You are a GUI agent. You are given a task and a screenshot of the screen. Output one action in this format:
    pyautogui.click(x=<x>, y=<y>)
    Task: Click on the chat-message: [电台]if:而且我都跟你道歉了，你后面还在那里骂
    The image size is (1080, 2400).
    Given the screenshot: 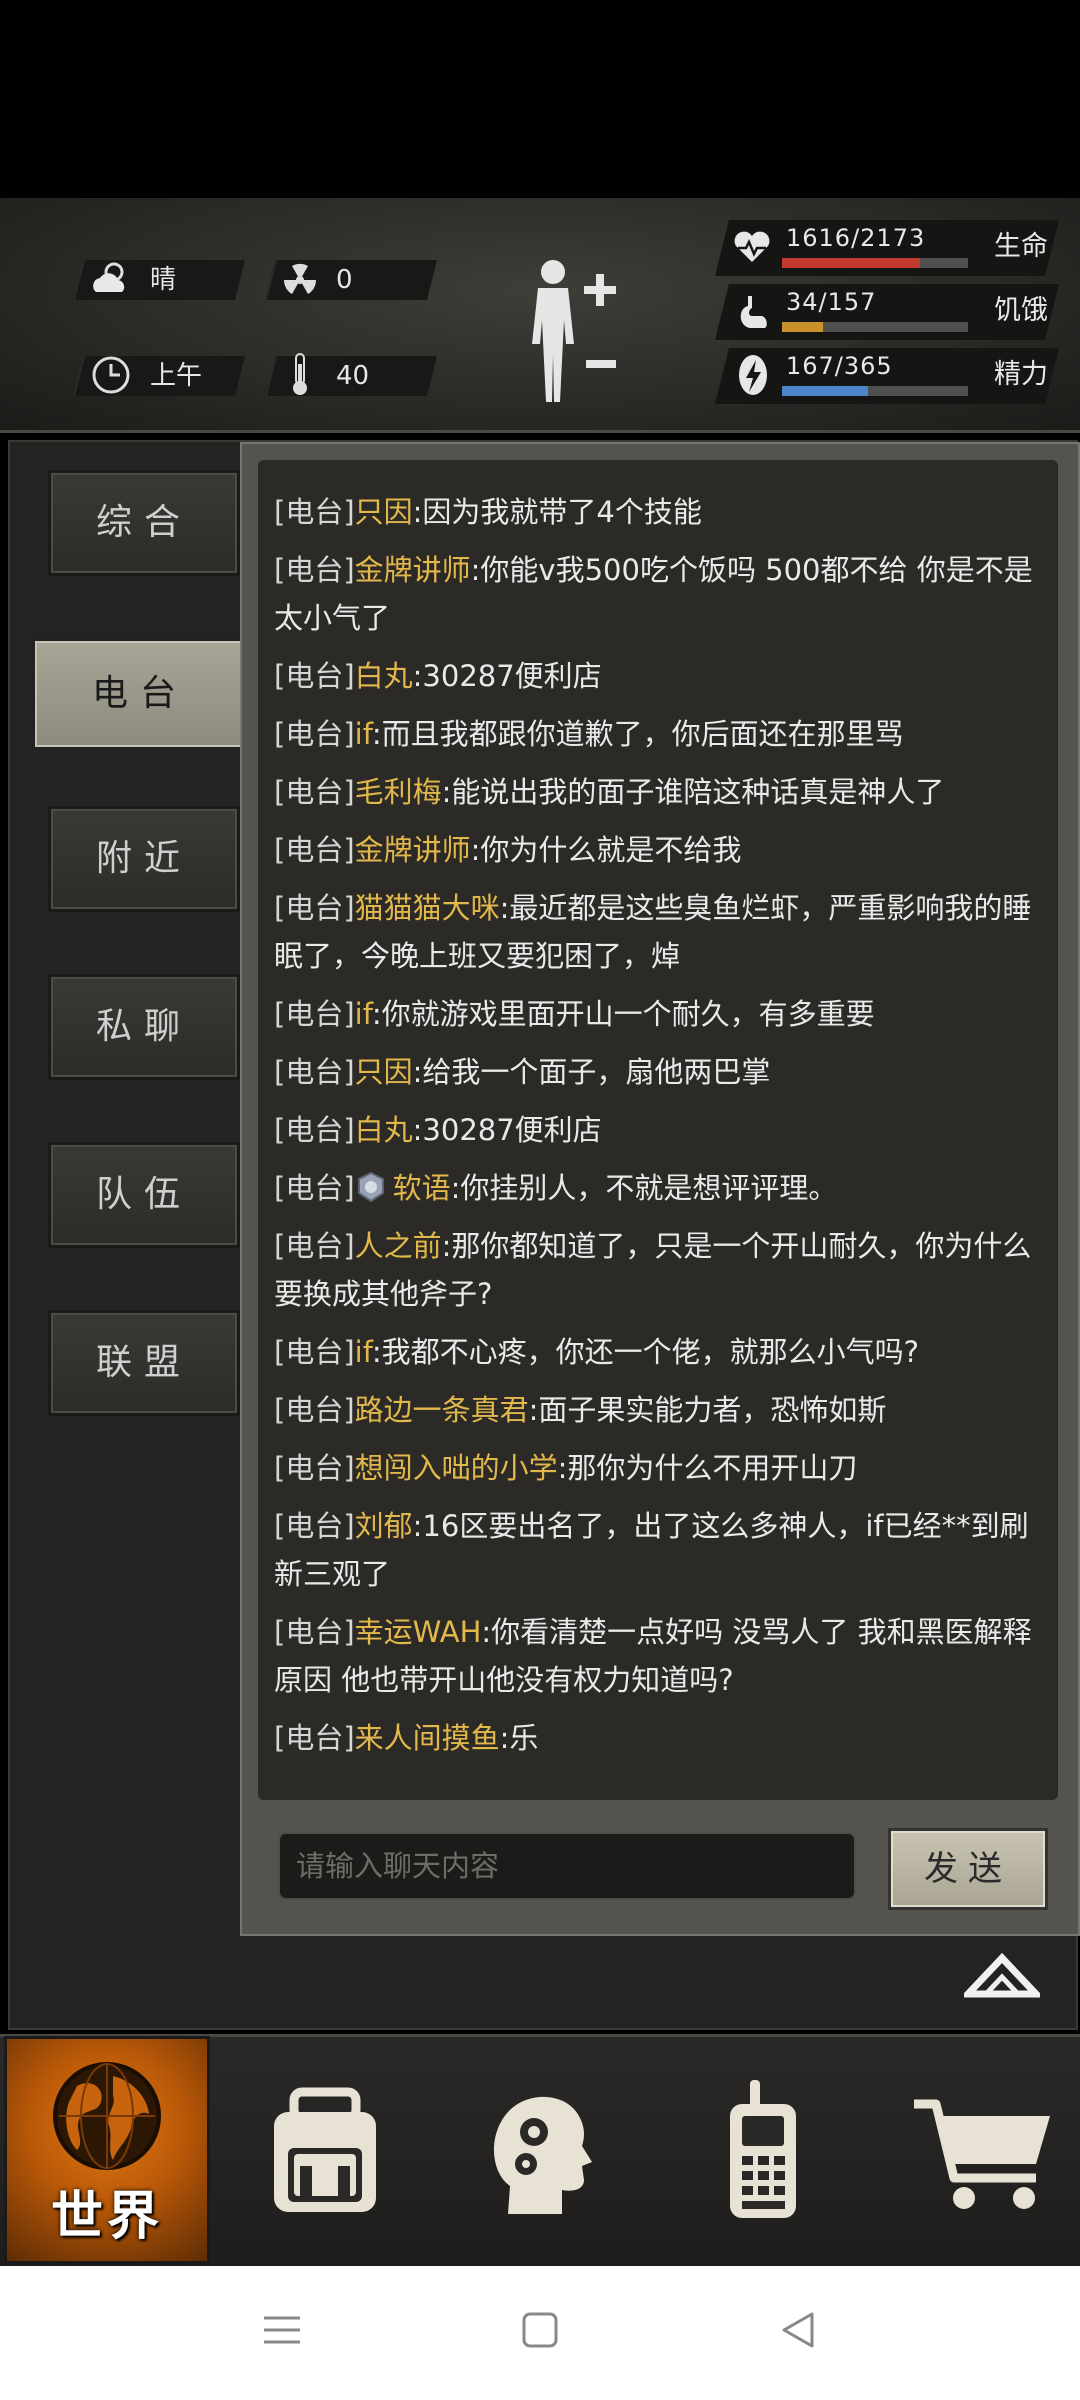 What is the action you would take?
    pyautogui.click(x=660, y=734)
    